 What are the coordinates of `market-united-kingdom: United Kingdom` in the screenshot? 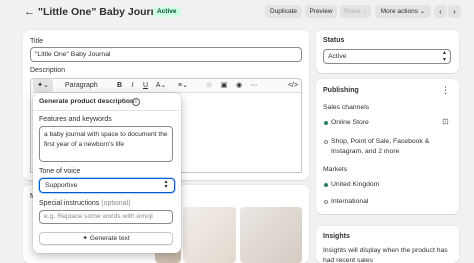 It's located at (355, 184).